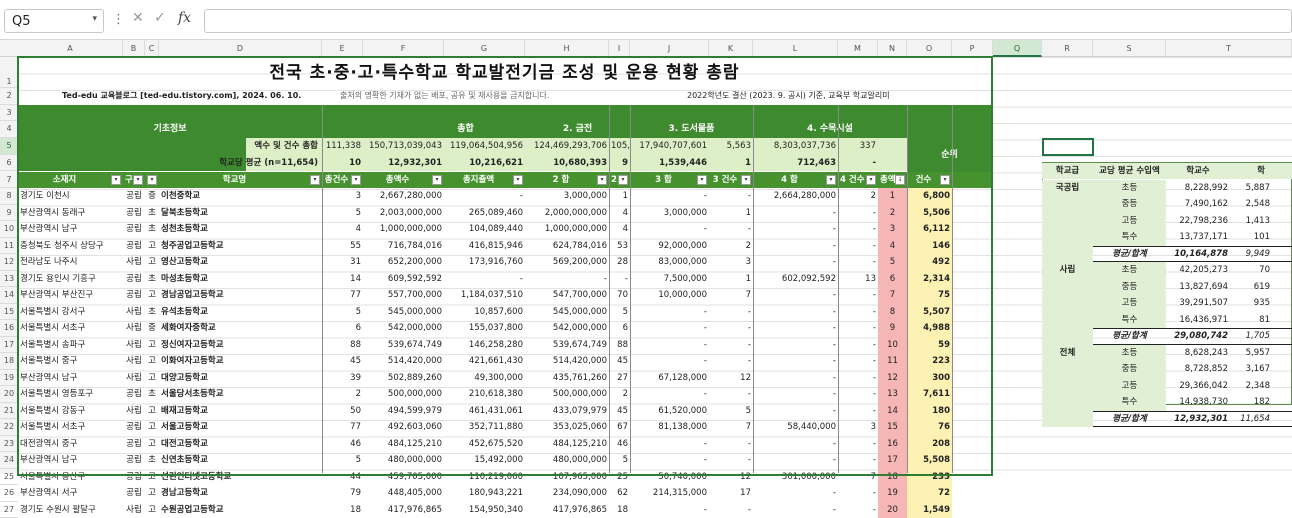  Describe the element at coordinates (484, 361) in the screenshot. I see `cell: 421,661,430` at that location.